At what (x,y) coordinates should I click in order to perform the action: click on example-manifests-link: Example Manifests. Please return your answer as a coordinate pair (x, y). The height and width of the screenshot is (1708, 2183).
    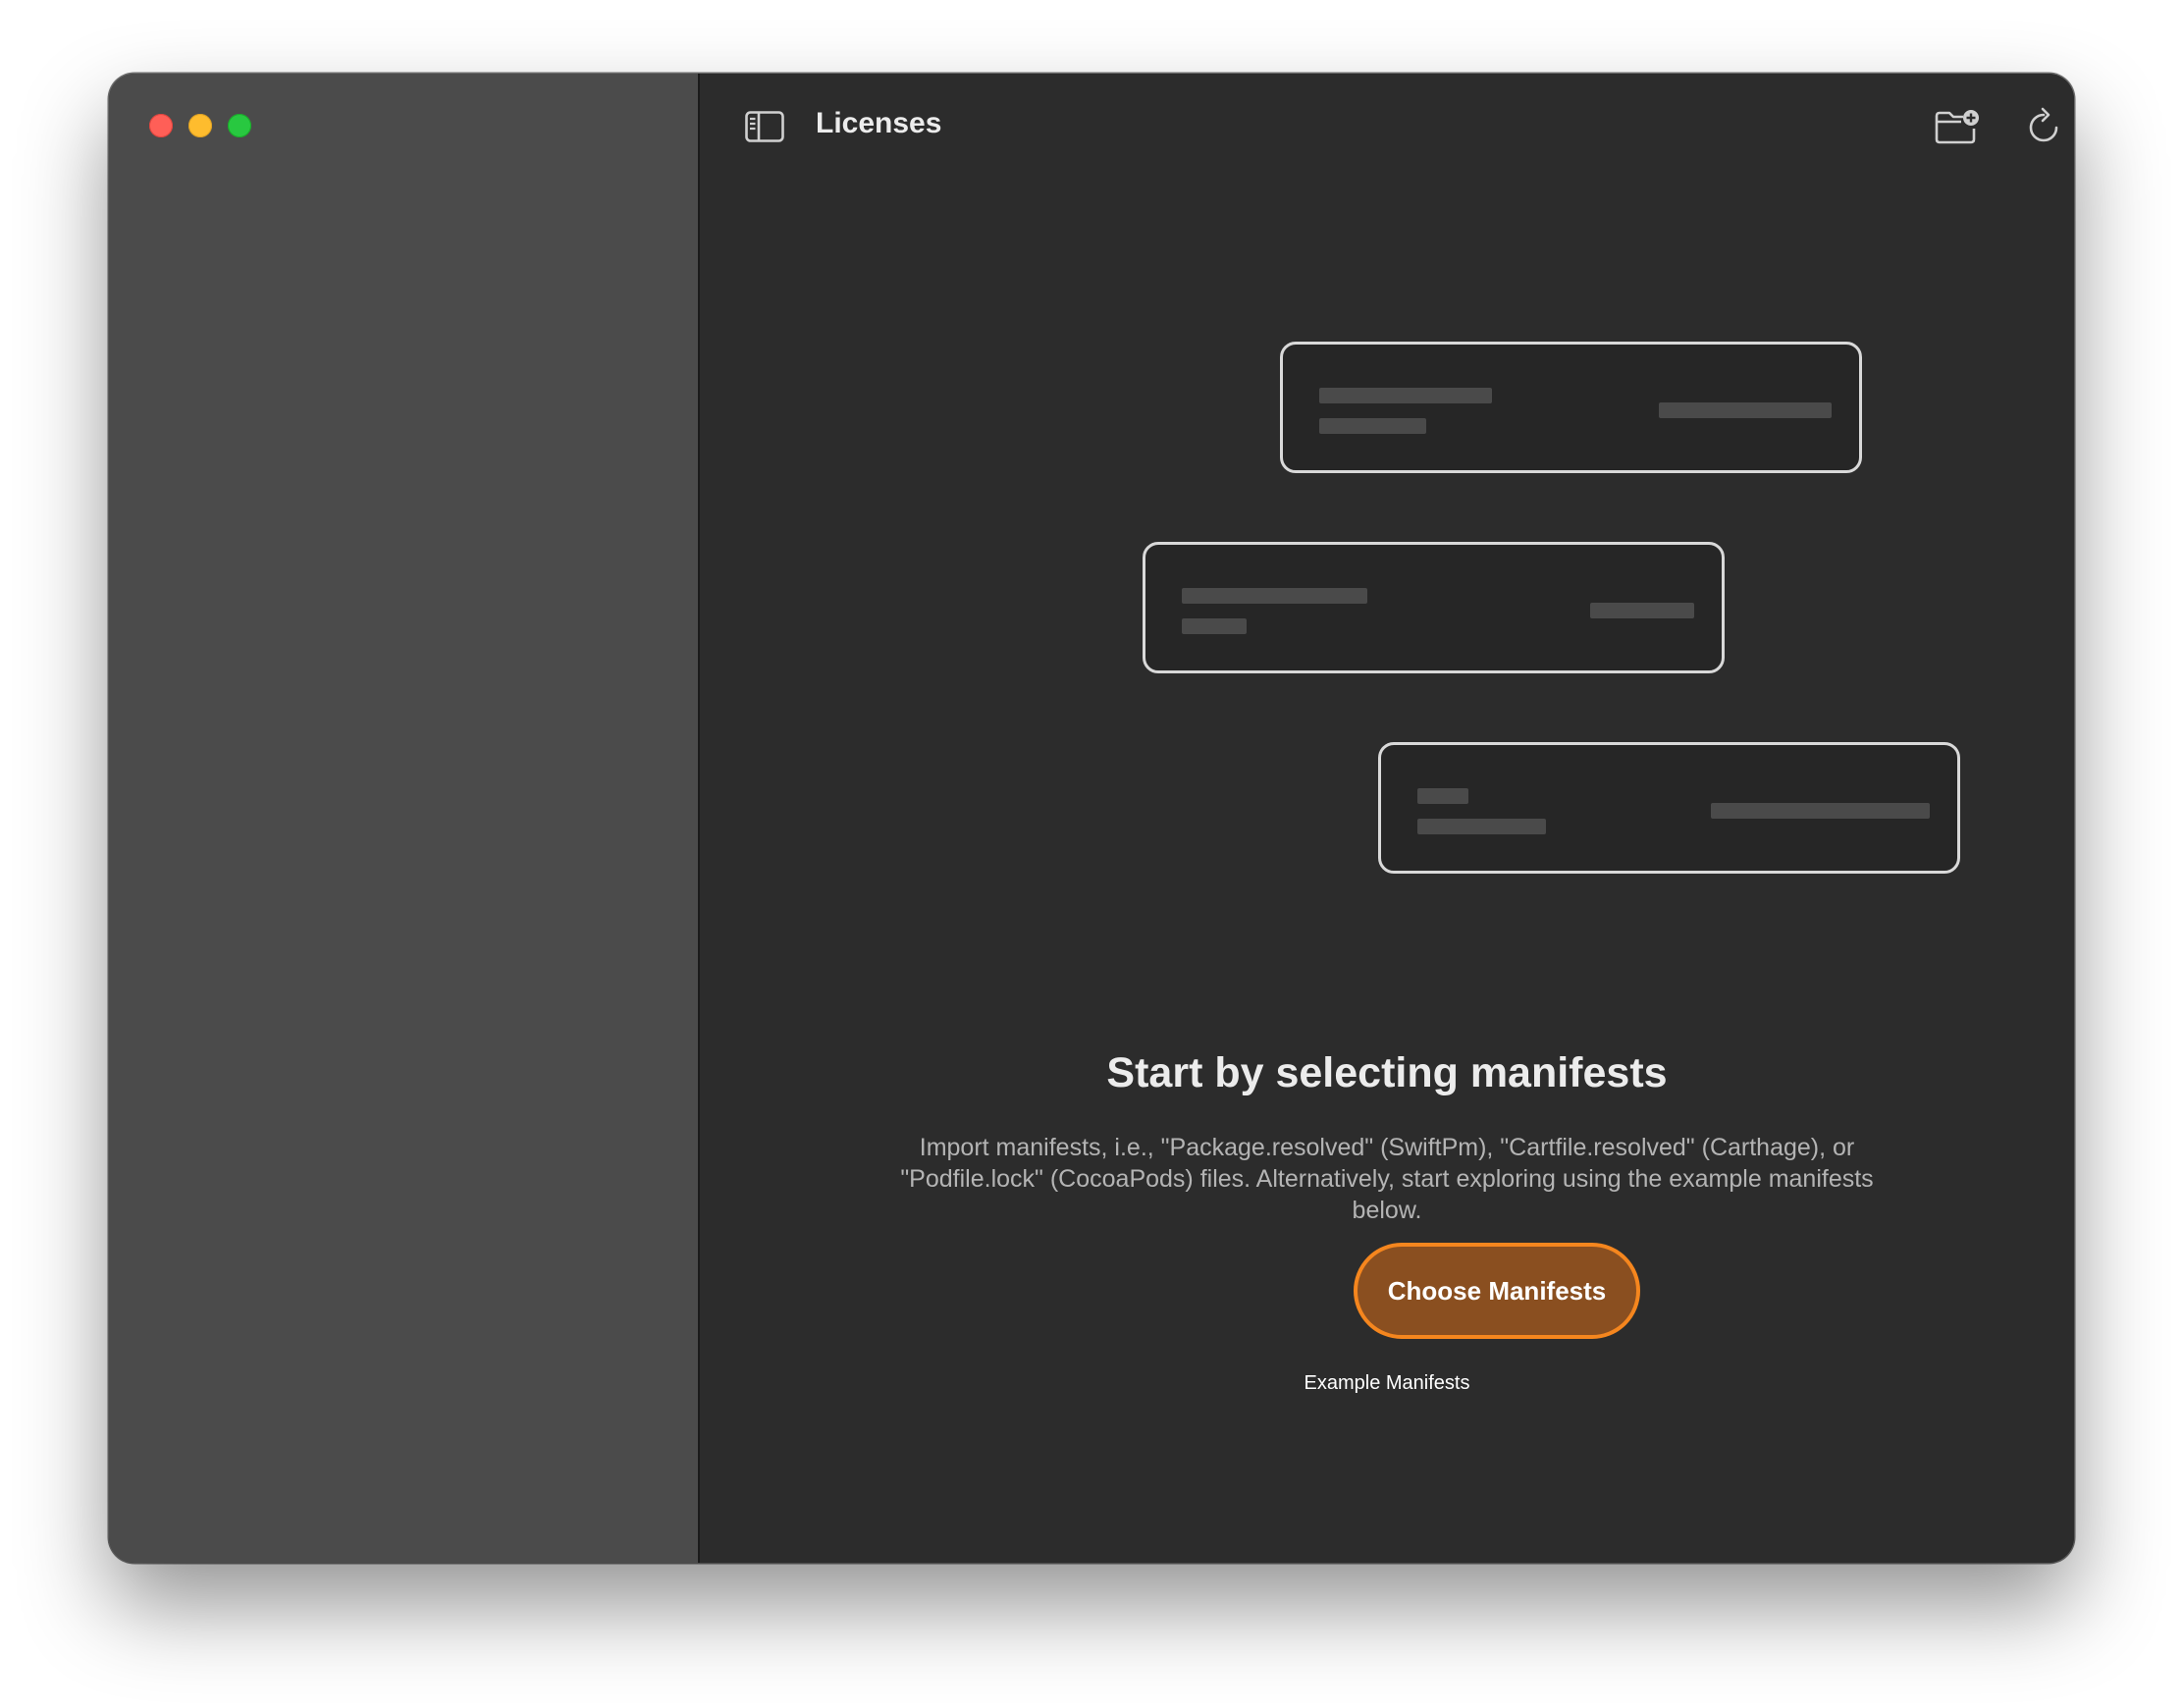
    Looking at the image, I should click on (1387, 1383).